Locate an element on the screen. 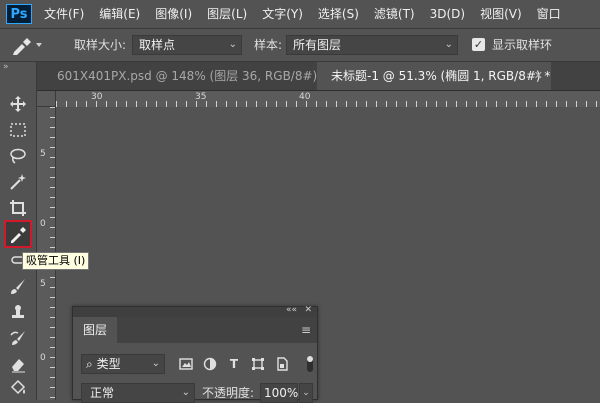 The height and width of the screenshot is (403, 600). tool-lasso is located at coordinates (18, 156).